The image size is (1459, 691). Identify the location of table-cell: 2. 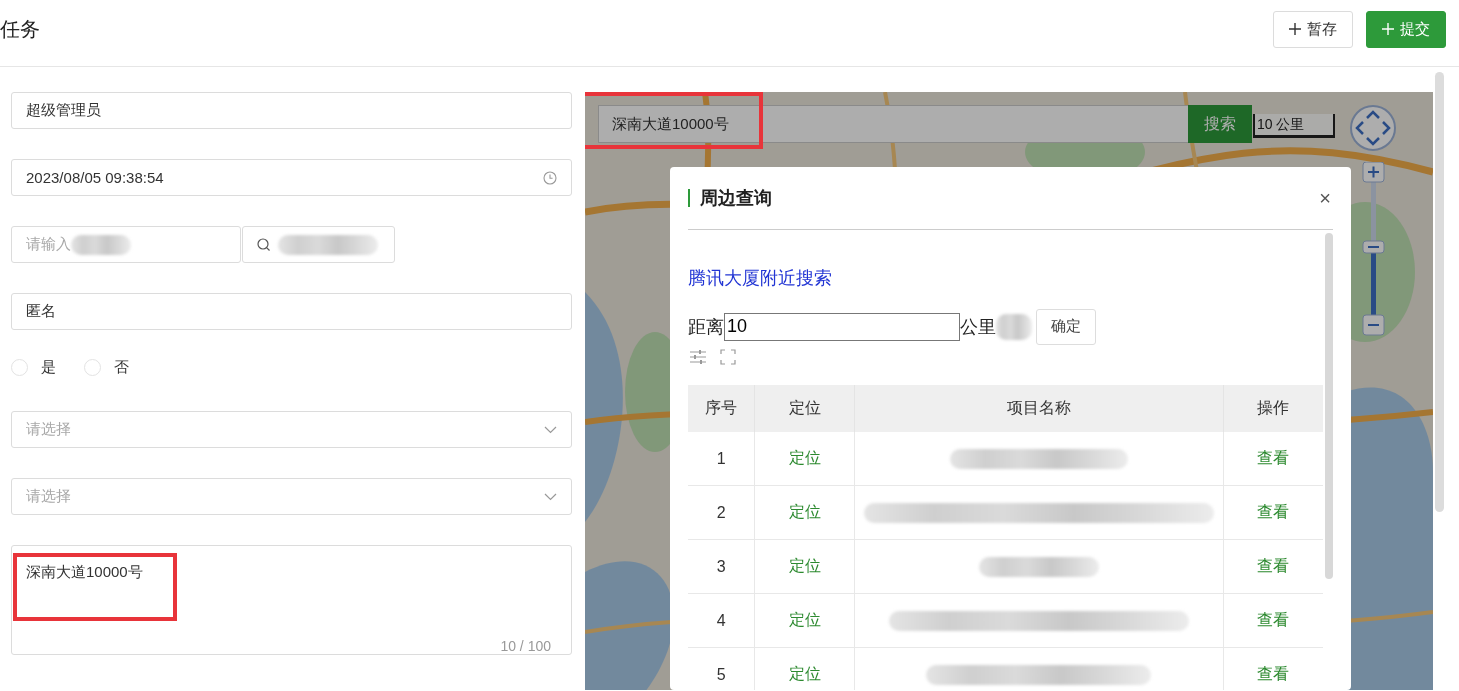
(721, 512).